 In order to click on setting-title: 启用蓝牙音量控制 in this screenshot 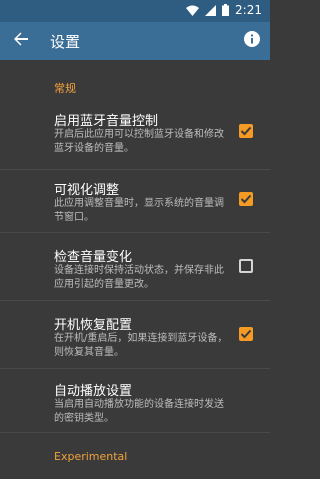, I will do `click(106, 121)`.